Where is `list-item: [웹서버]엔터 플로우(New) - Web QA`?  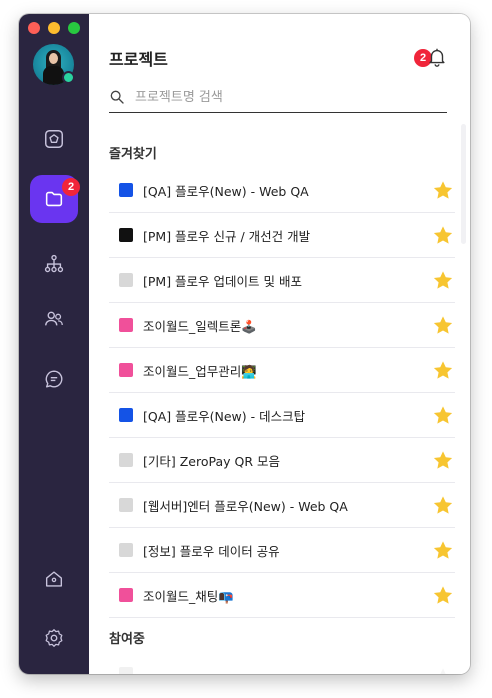 list-item: [웹서버]엔터 플로우(New) - Web QA is located at coordinates (282, 505).